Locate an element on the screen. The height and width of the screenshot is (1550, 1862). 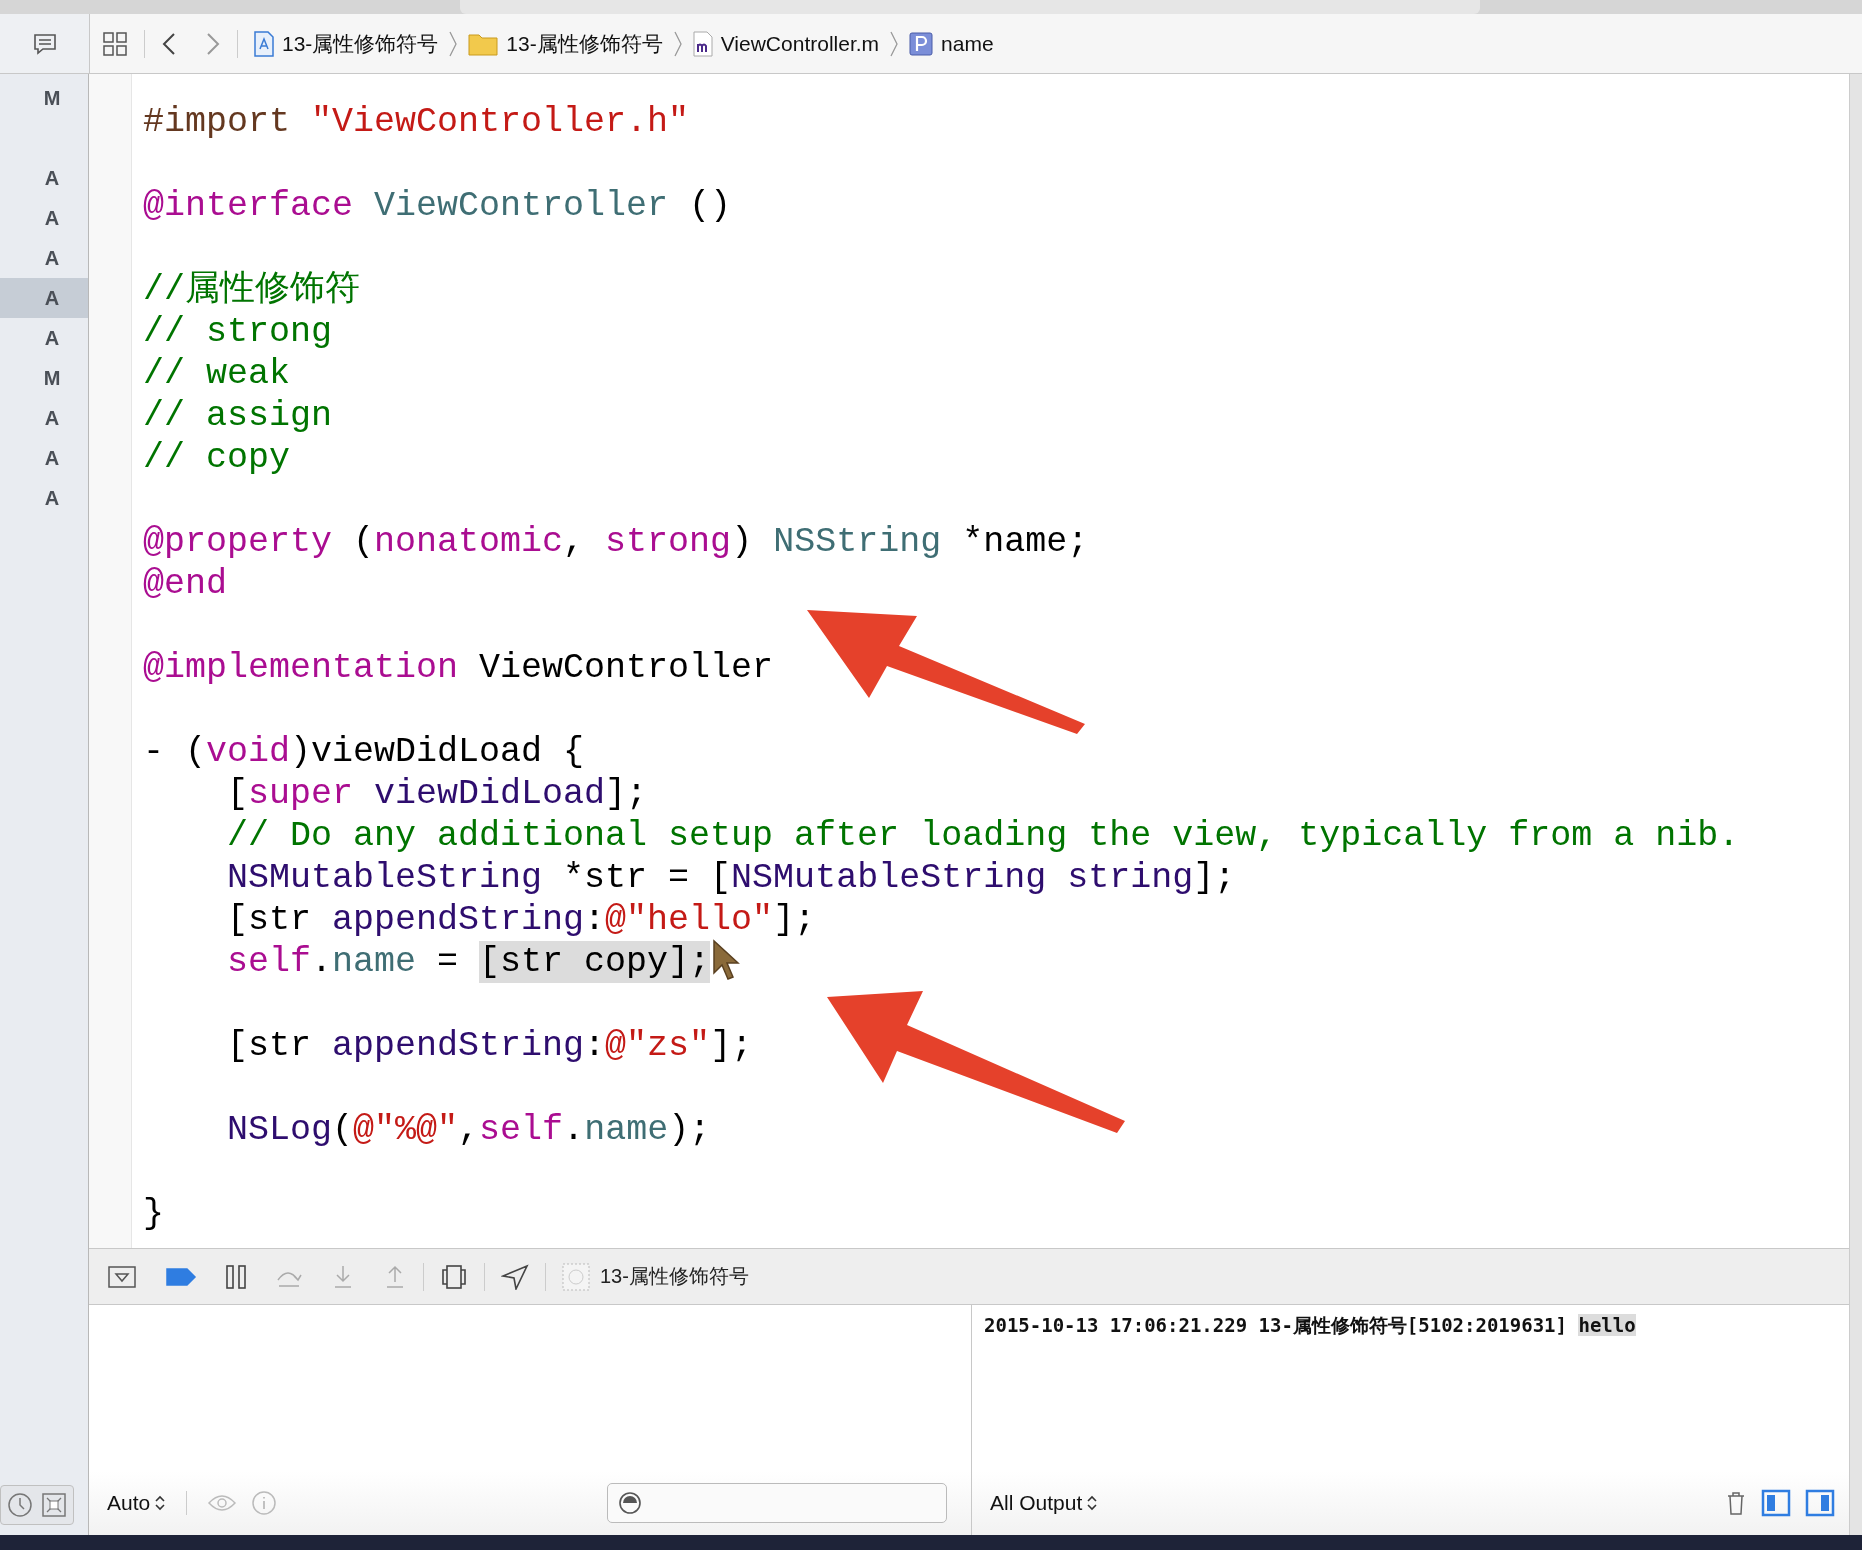
code-line: // copy is located at coordinates (217, 458).